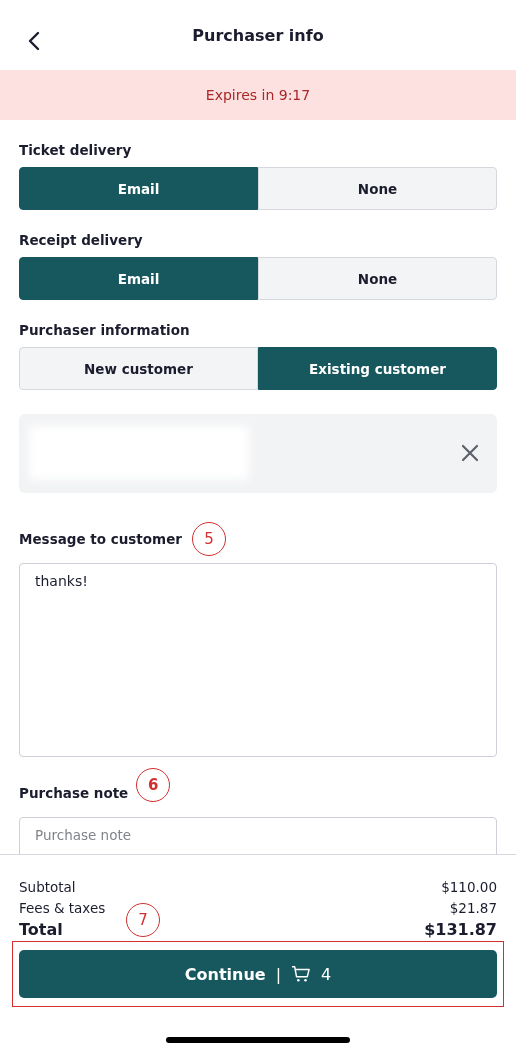 This screenshot has width=516, height=1058. I want to click on annotation-number: 7, so click(143, 920).